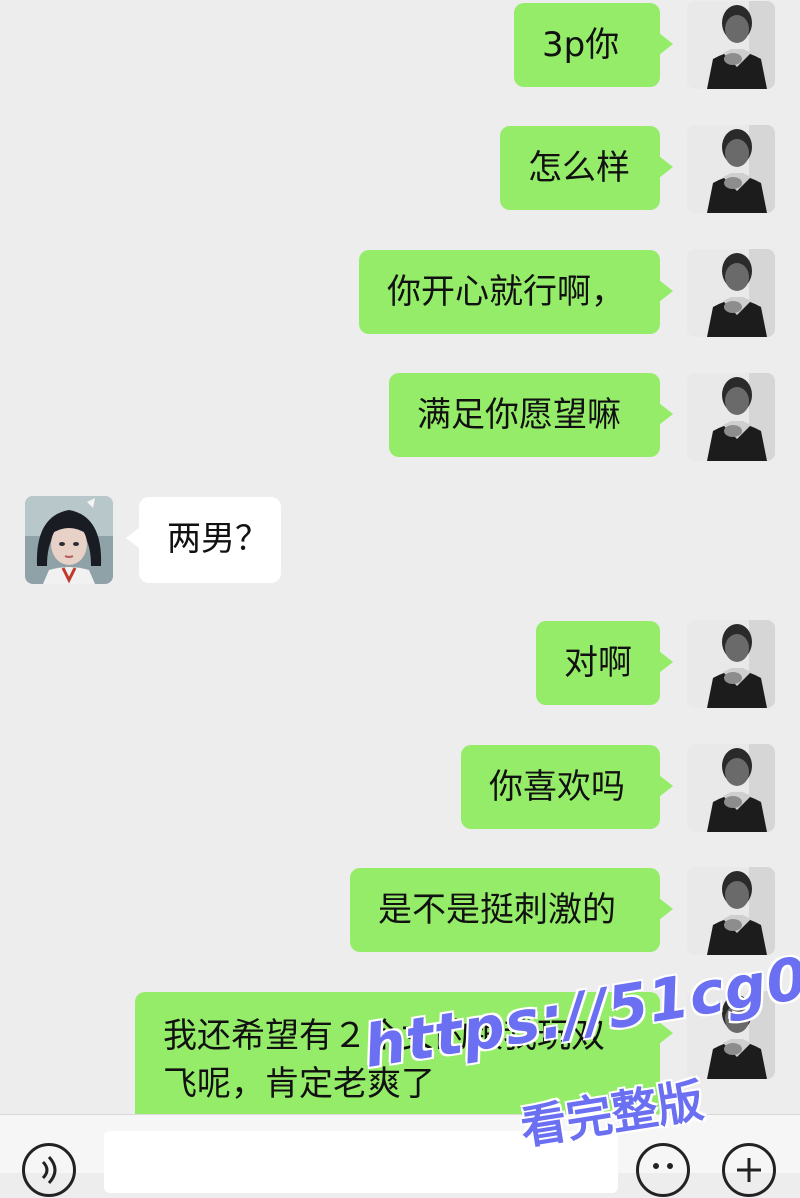 This screenshot has width=800, height=1198. I want to click on voice-wave-icon, so click(49, 1170).